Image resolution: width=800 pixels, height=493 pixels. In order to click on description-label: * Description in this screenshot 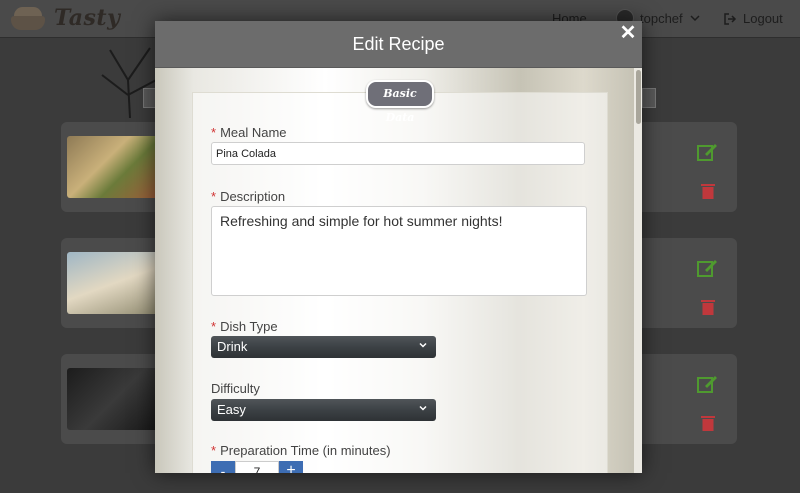, I will do `click(248, 196)`.